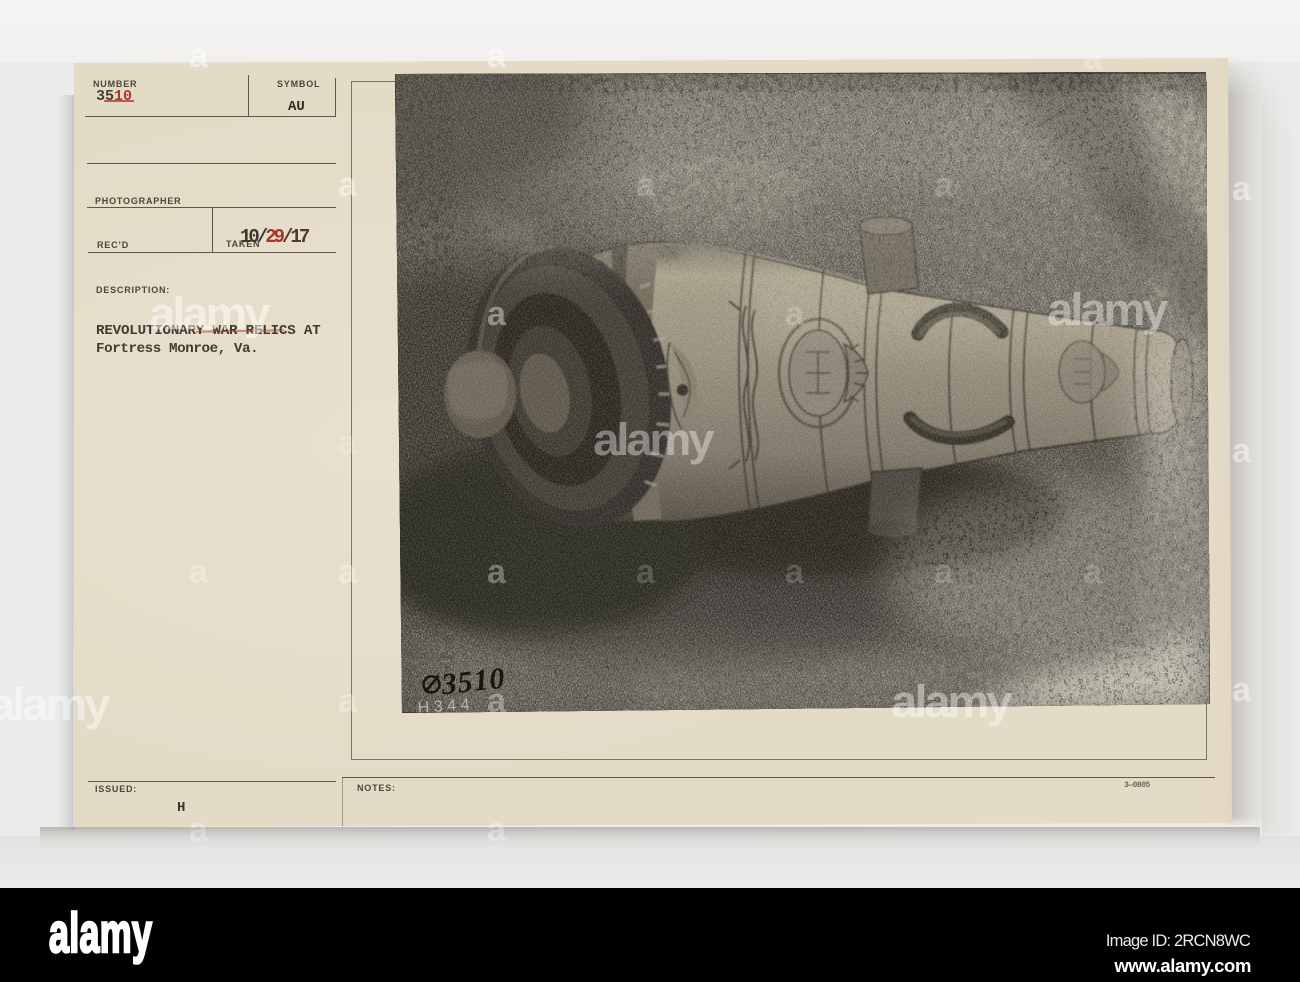 The image size is (1300, 982). What do you see at coordinates (445, 705) in the screenshot?
I see `svg-text: H344` at bounding box center [445, 705].